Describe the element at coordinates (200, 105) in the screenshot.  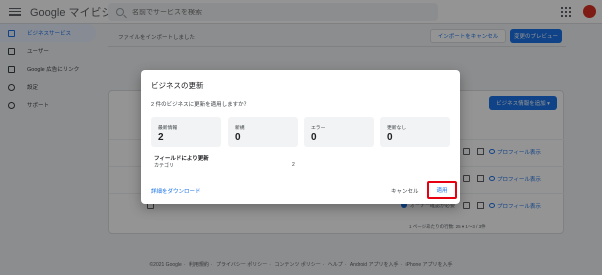
I see `dialog-question: 2 件のビジネスに更新を適用しますか？` at that location.